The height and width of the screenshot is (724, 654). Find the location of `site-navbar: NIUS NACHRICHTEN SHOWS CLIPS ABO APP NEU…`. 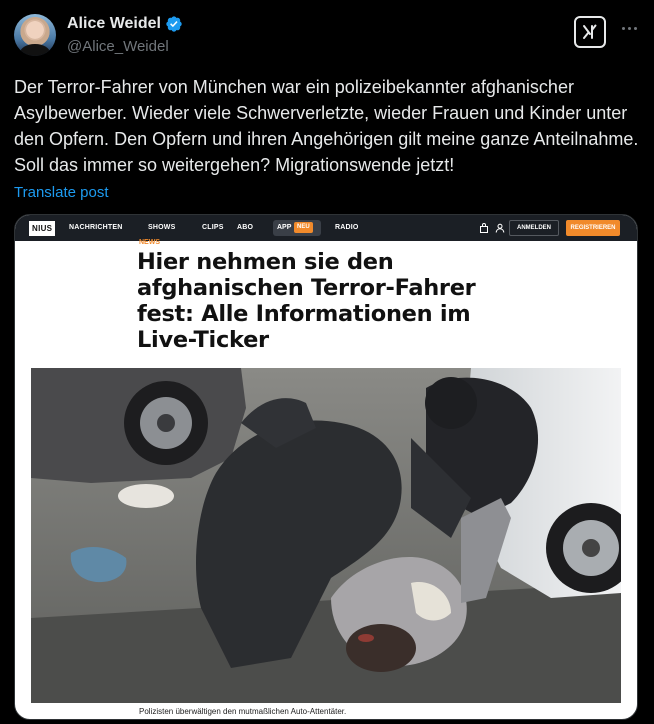

site-navbar: NIUS NACHRICHTEN SHOWS CLIPS ABO APP NEU… is located at coordinates (326, 228).